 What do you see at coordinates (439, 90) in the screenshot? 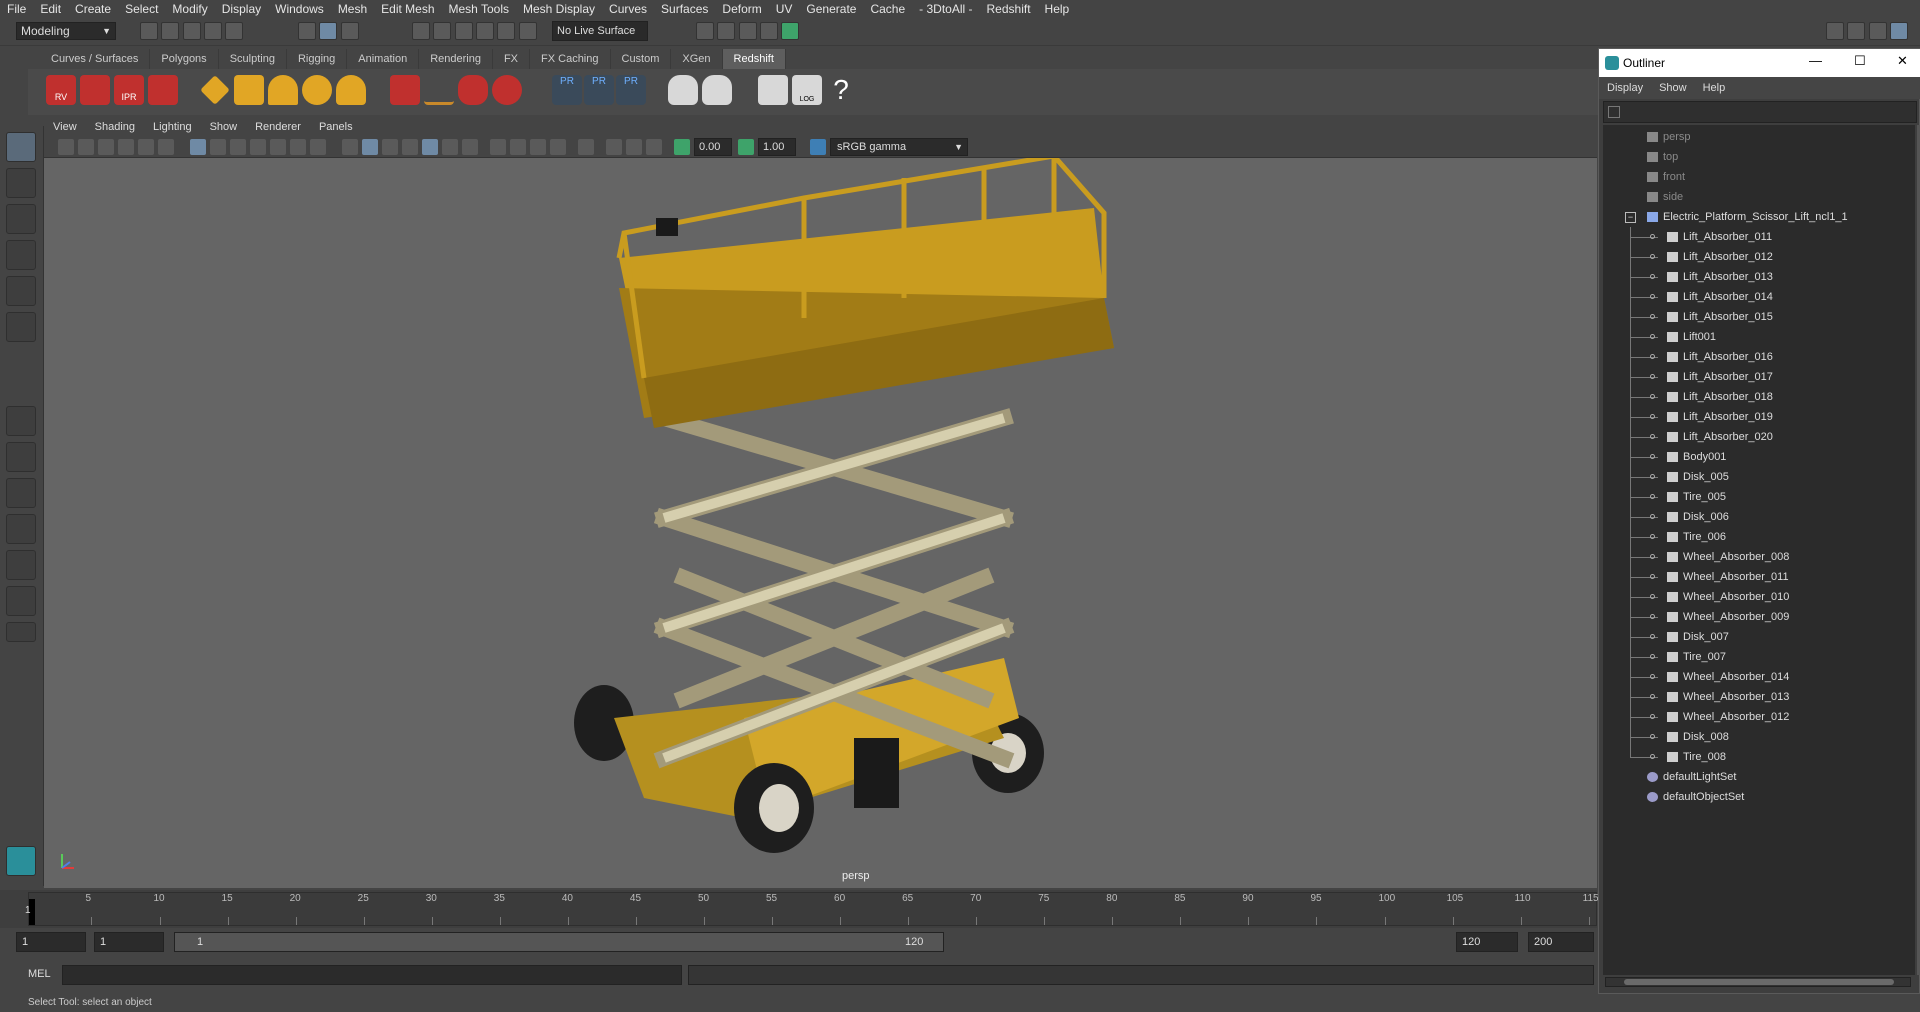
I see `hair-icon` at bounding box center [439, 90].